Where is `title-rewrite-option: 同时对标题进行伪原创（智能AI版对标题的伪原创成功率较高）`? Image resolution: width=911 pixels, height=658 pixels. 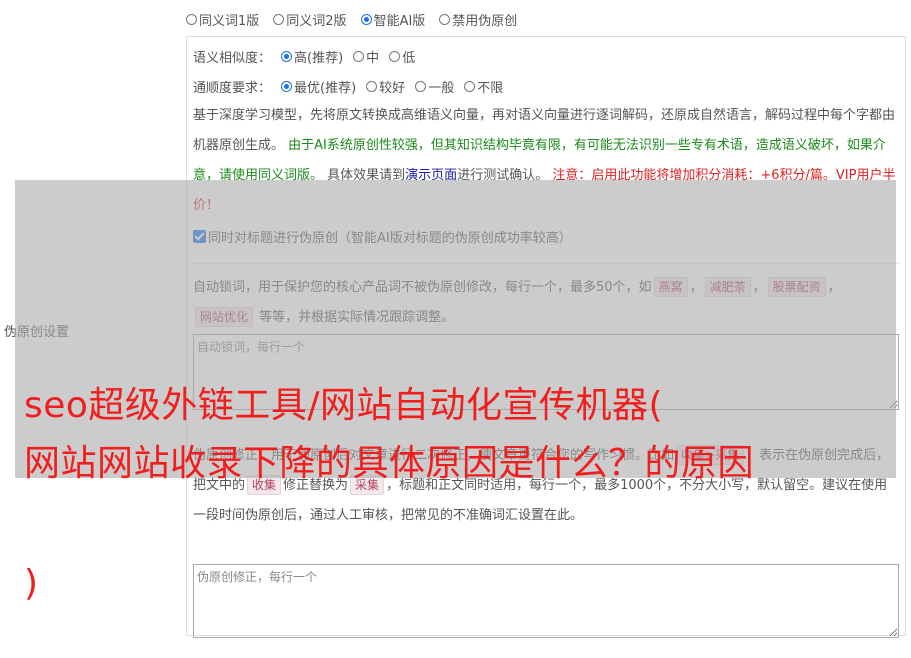
title-rewrite-option: 同时对标题进行伪原创（智能AI版对标题的伪原创成功率较高） is located at coordinates (382, 236).